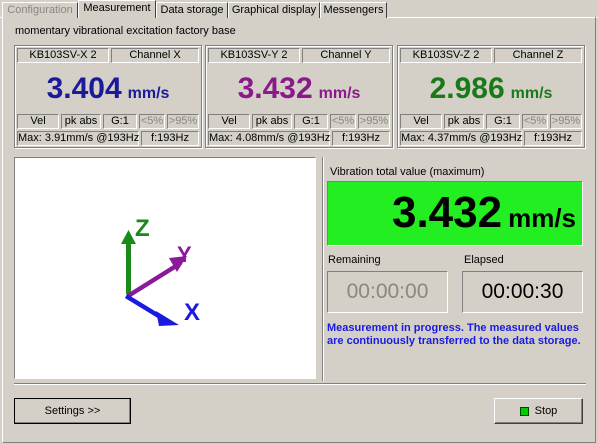  What do you see at coordinates (524, 411) in the screenshot?
I see `stop-icon` at bounding box center [524, 411].